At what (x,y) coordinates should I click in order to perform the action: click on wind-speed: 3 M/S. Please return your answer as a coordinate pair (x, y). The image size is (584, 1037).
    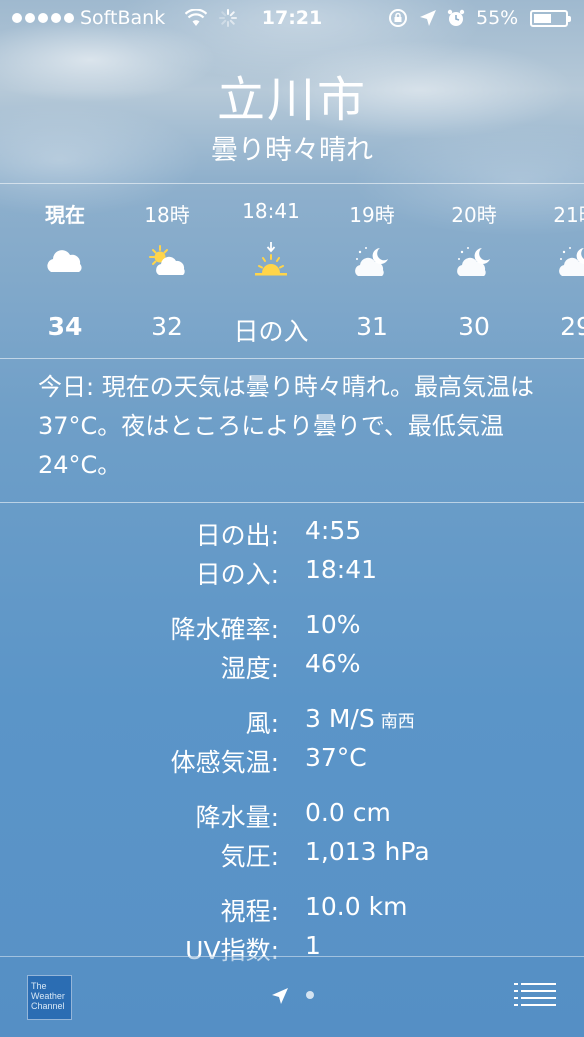
    Looking at the image, I should click on (340, 718).